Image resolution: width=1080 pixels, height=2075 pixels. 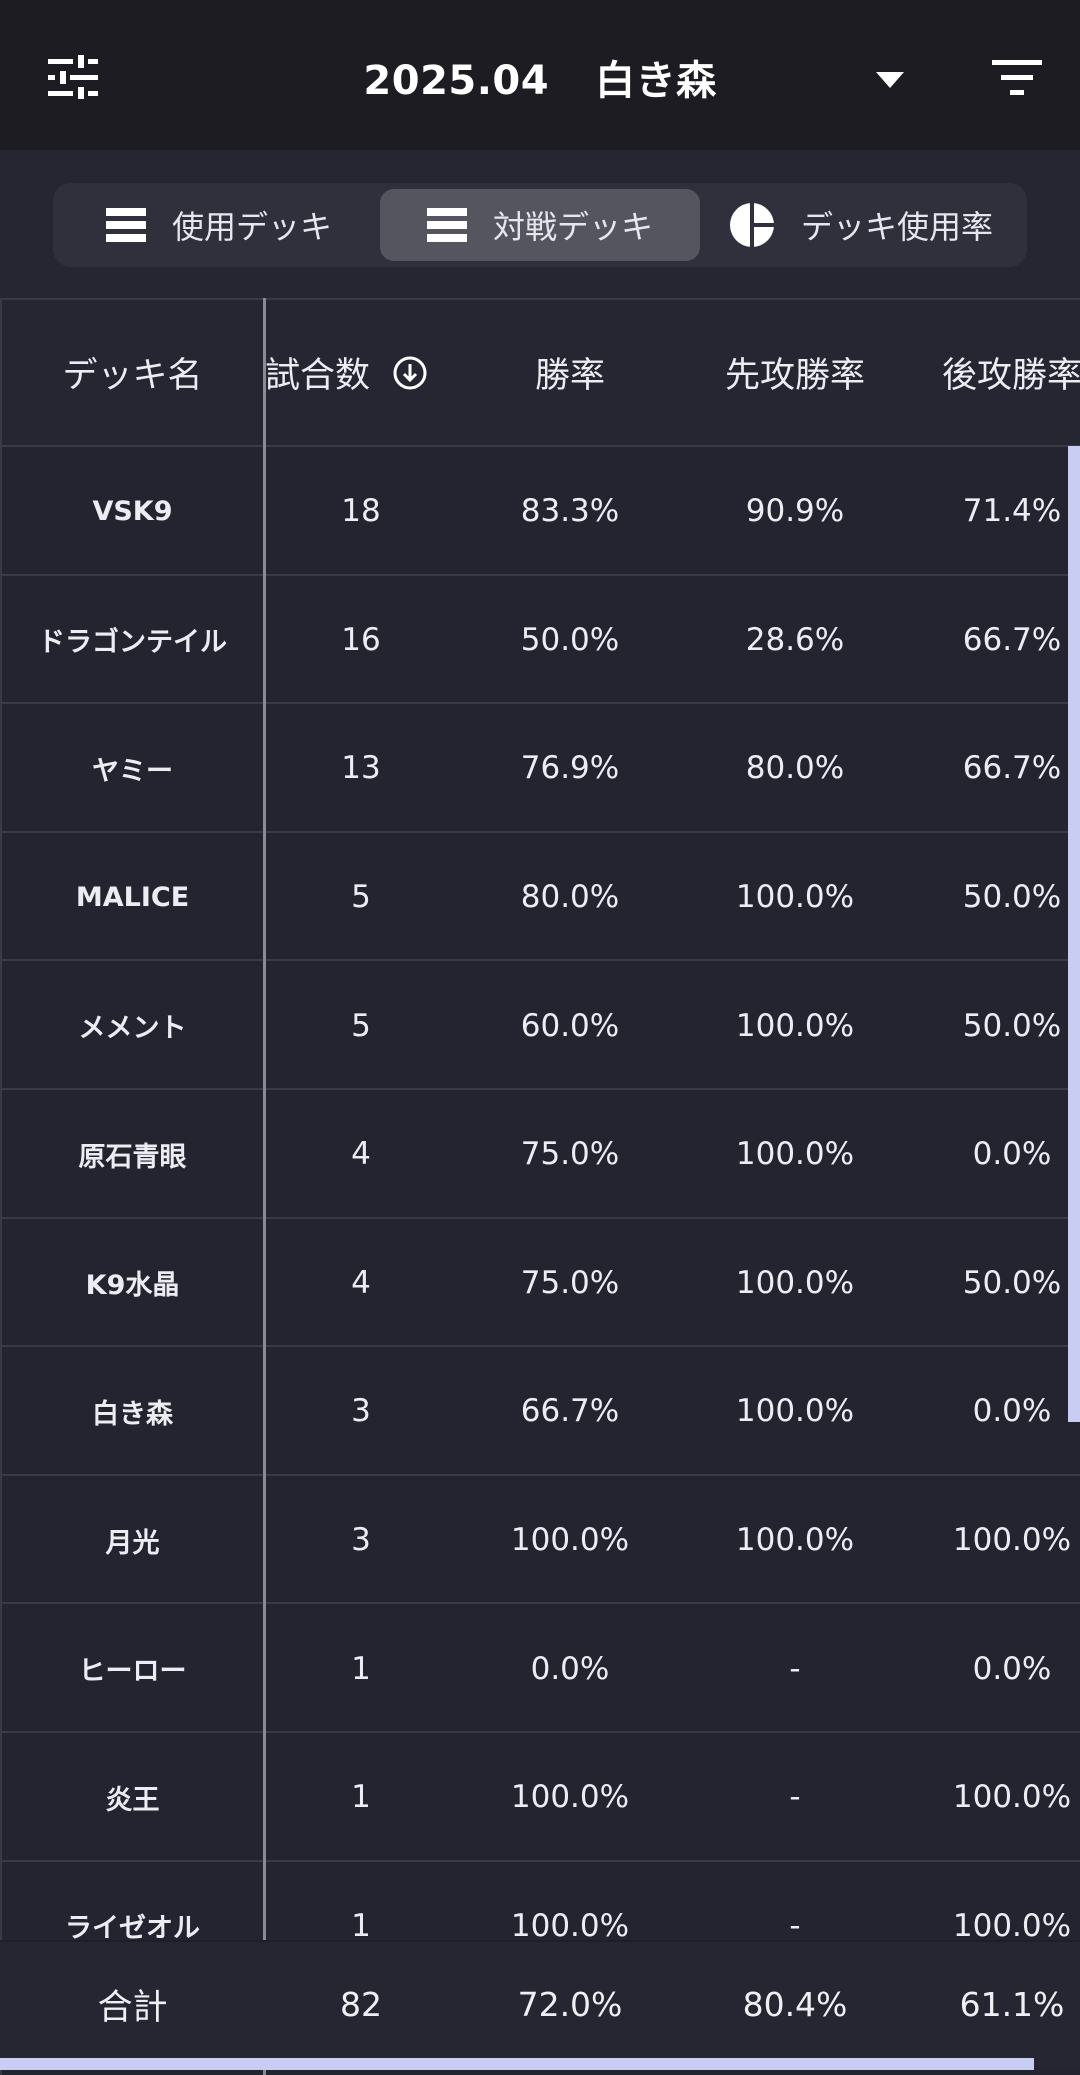 What do you see at coordinates (1012, 2004) in the screenshot?
I see `total-second-win-rate: 61.1%` at bounding box center [1012, 2004].